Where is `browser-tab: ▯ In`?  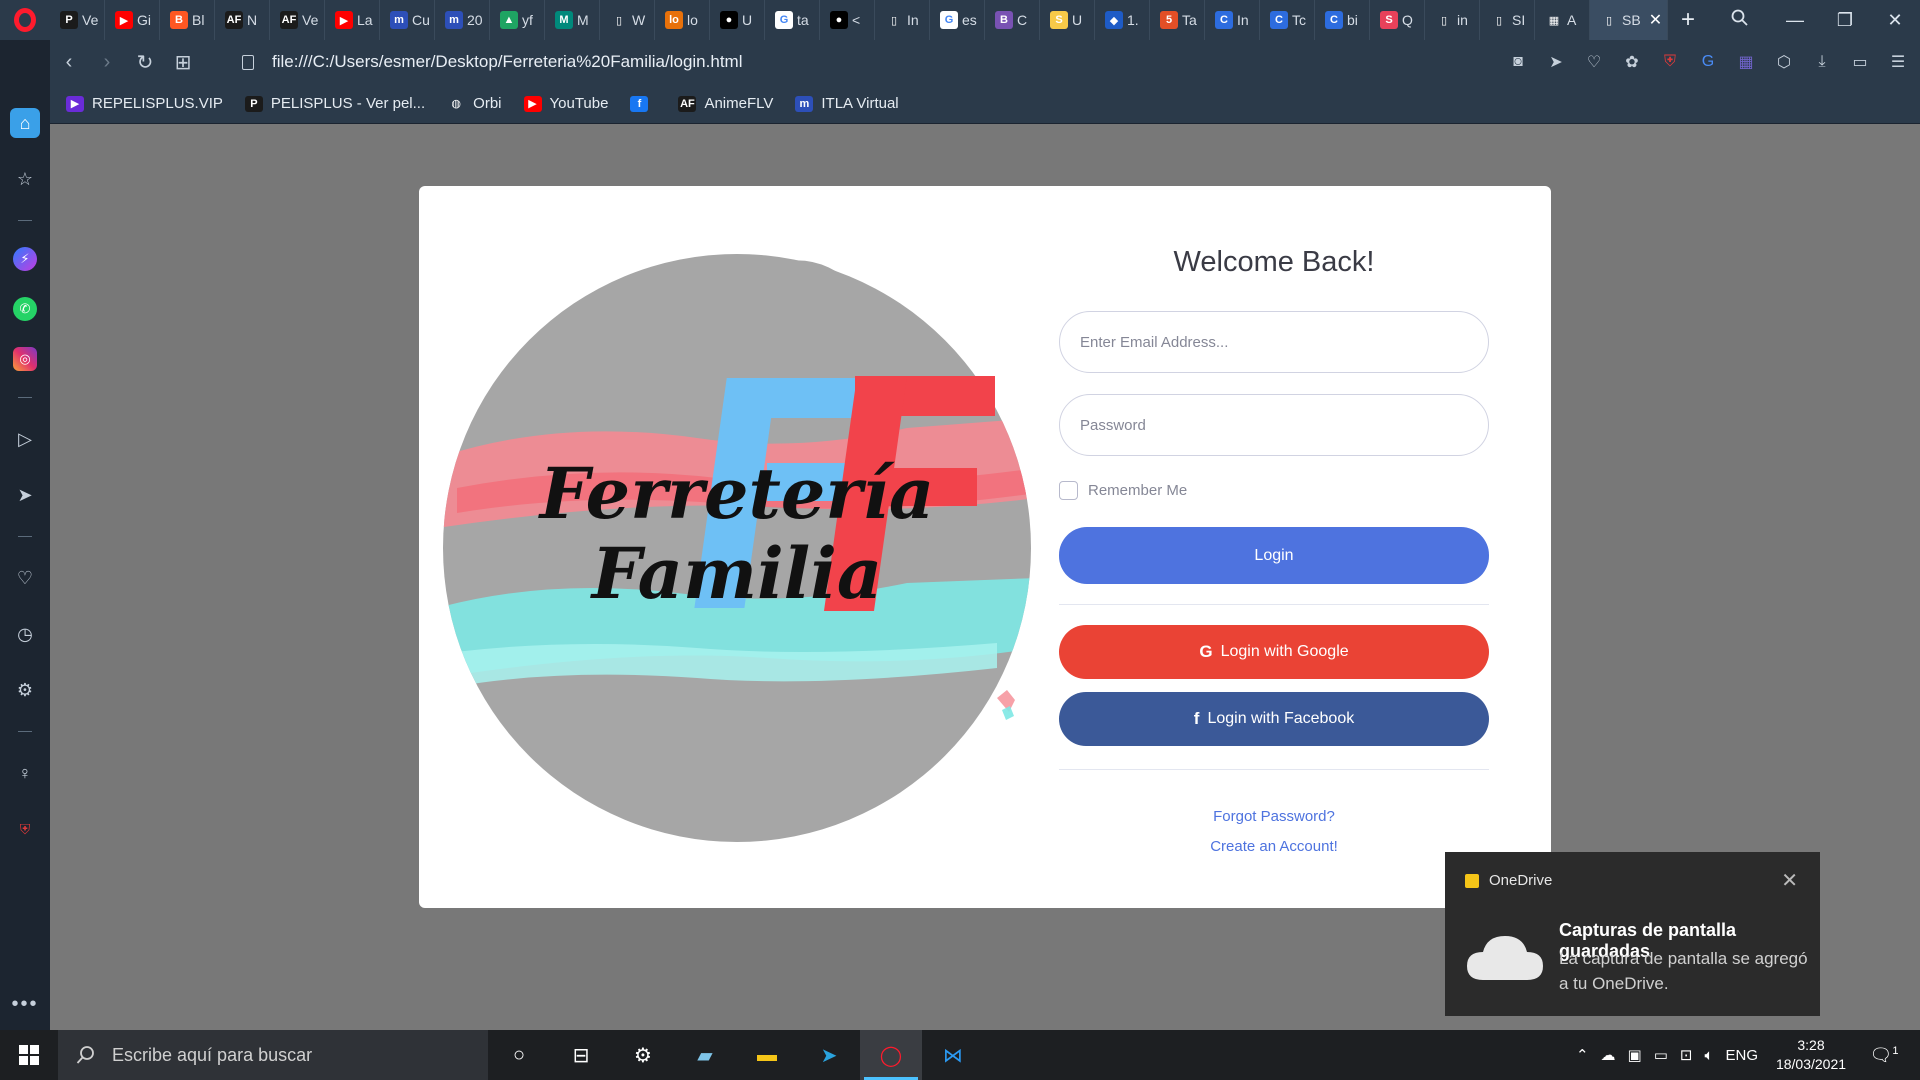 browser-tab: ▯ In is located at coordinates (902, 20).